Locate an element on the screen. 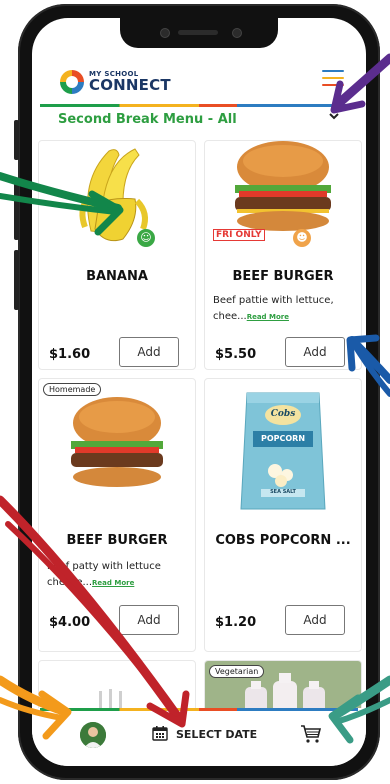 The height and width of the screenshot is (784, 390). popcorn-brand-text: Cobs is located at coordinates (283, 414).